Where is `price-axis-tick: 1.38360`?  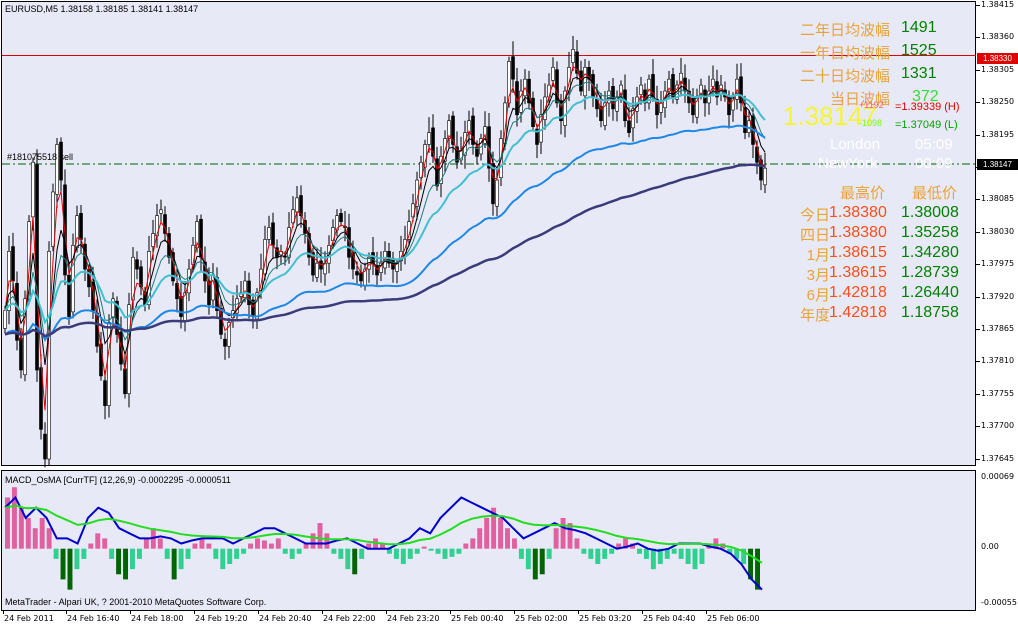 price-axis-tick: 1.38360 is located at coordinates (998, 37).